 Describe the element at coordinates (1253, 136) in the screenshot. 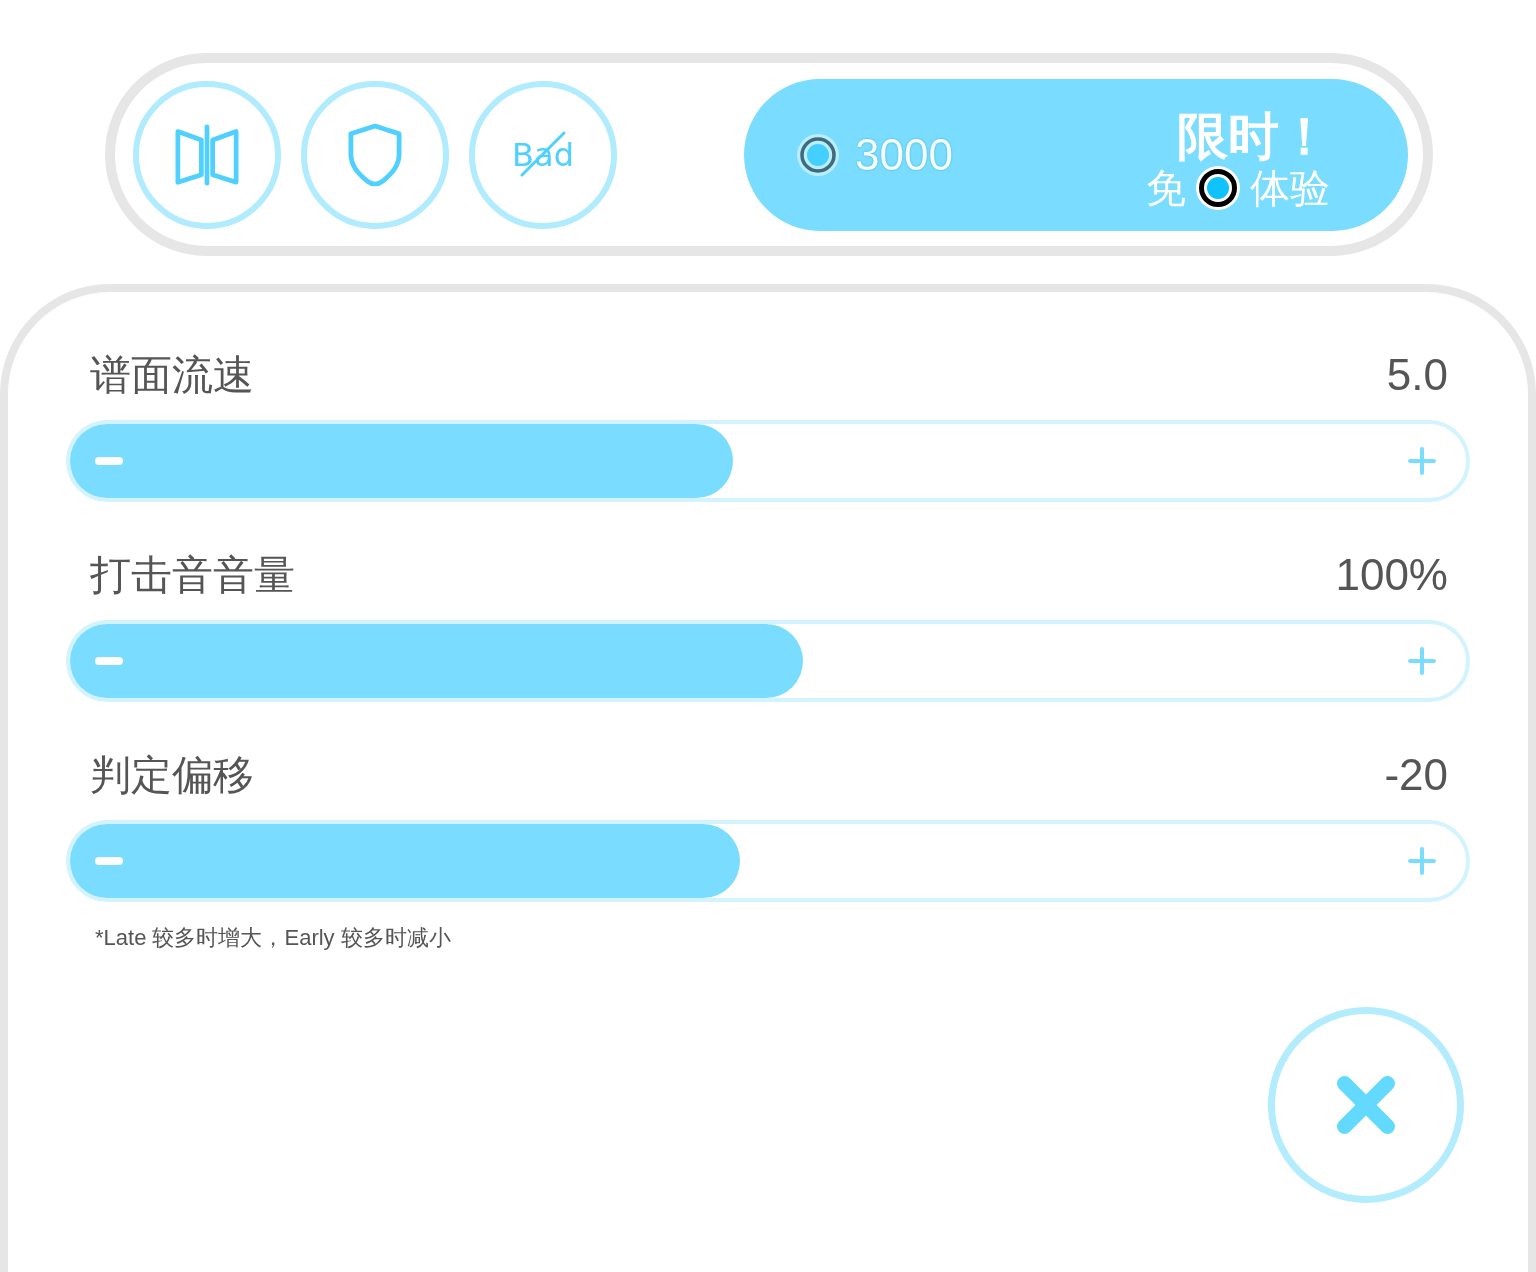

I see `promo-title: 限时！` at that location.